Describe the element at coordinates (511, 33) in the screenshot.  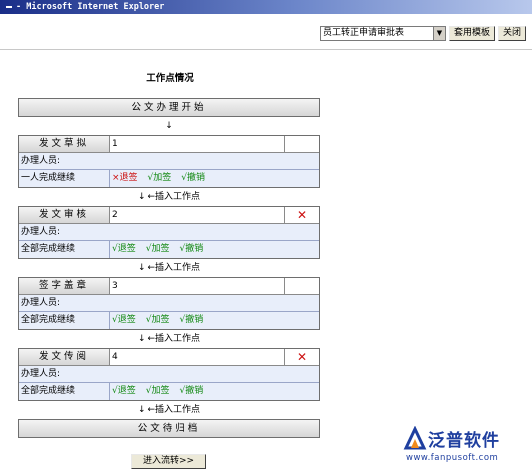
I see `close-button: 关闭` at that location.